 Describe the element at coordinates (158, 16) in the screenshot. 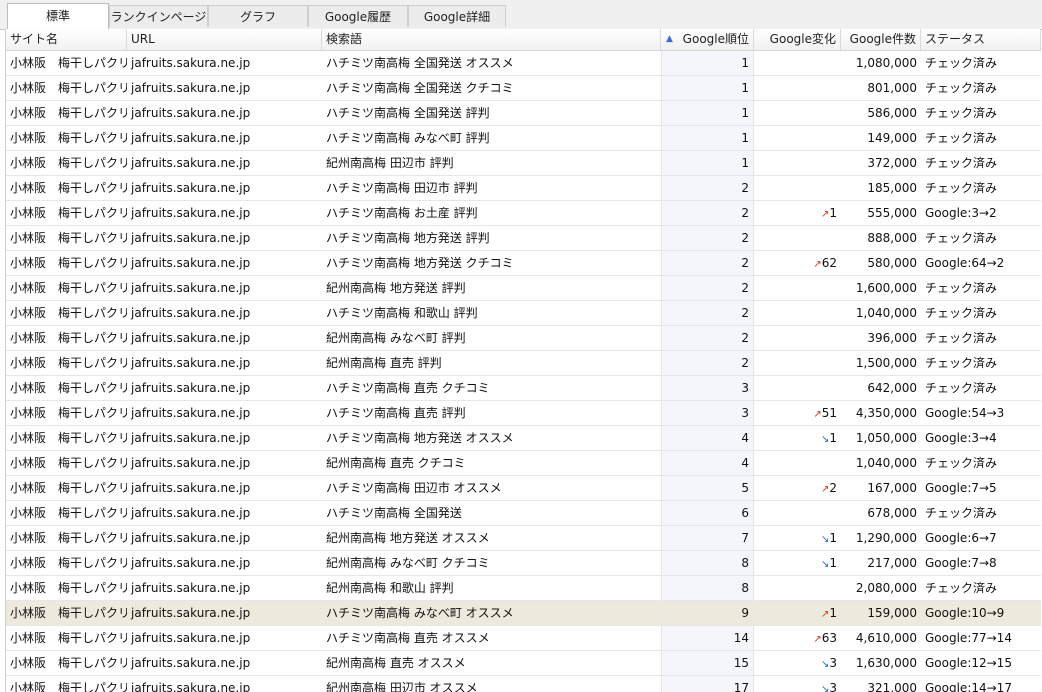

I see `tab-rankin-page: ランクインページ` at that location.